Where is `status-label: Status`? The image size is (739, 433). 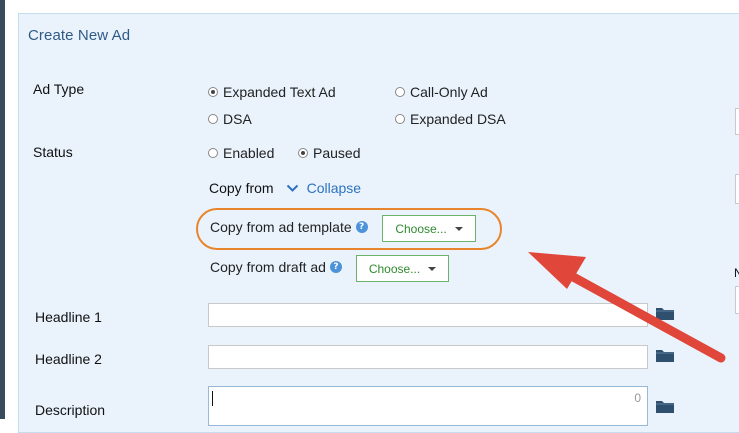
status-label: Status is located at coordinates (53, 152).